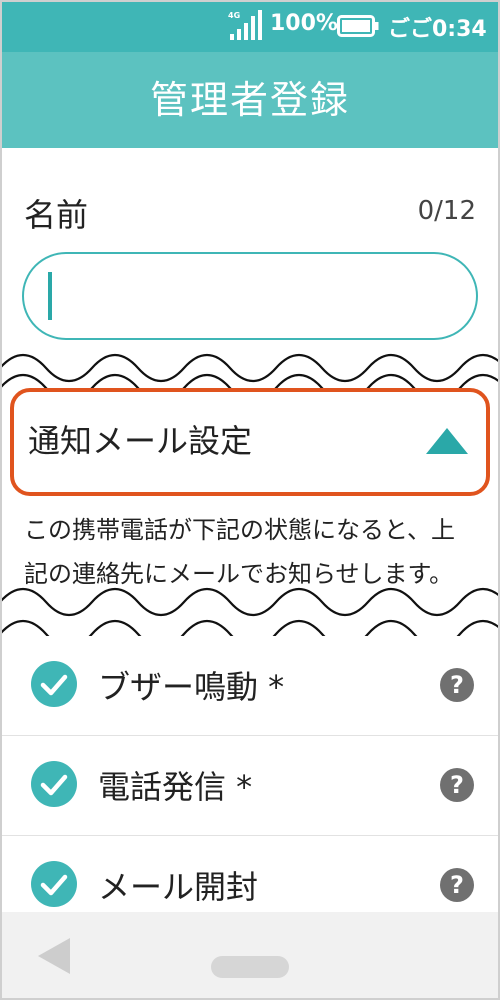  I want to click on battery-percent: 100%, so click(304, 23).